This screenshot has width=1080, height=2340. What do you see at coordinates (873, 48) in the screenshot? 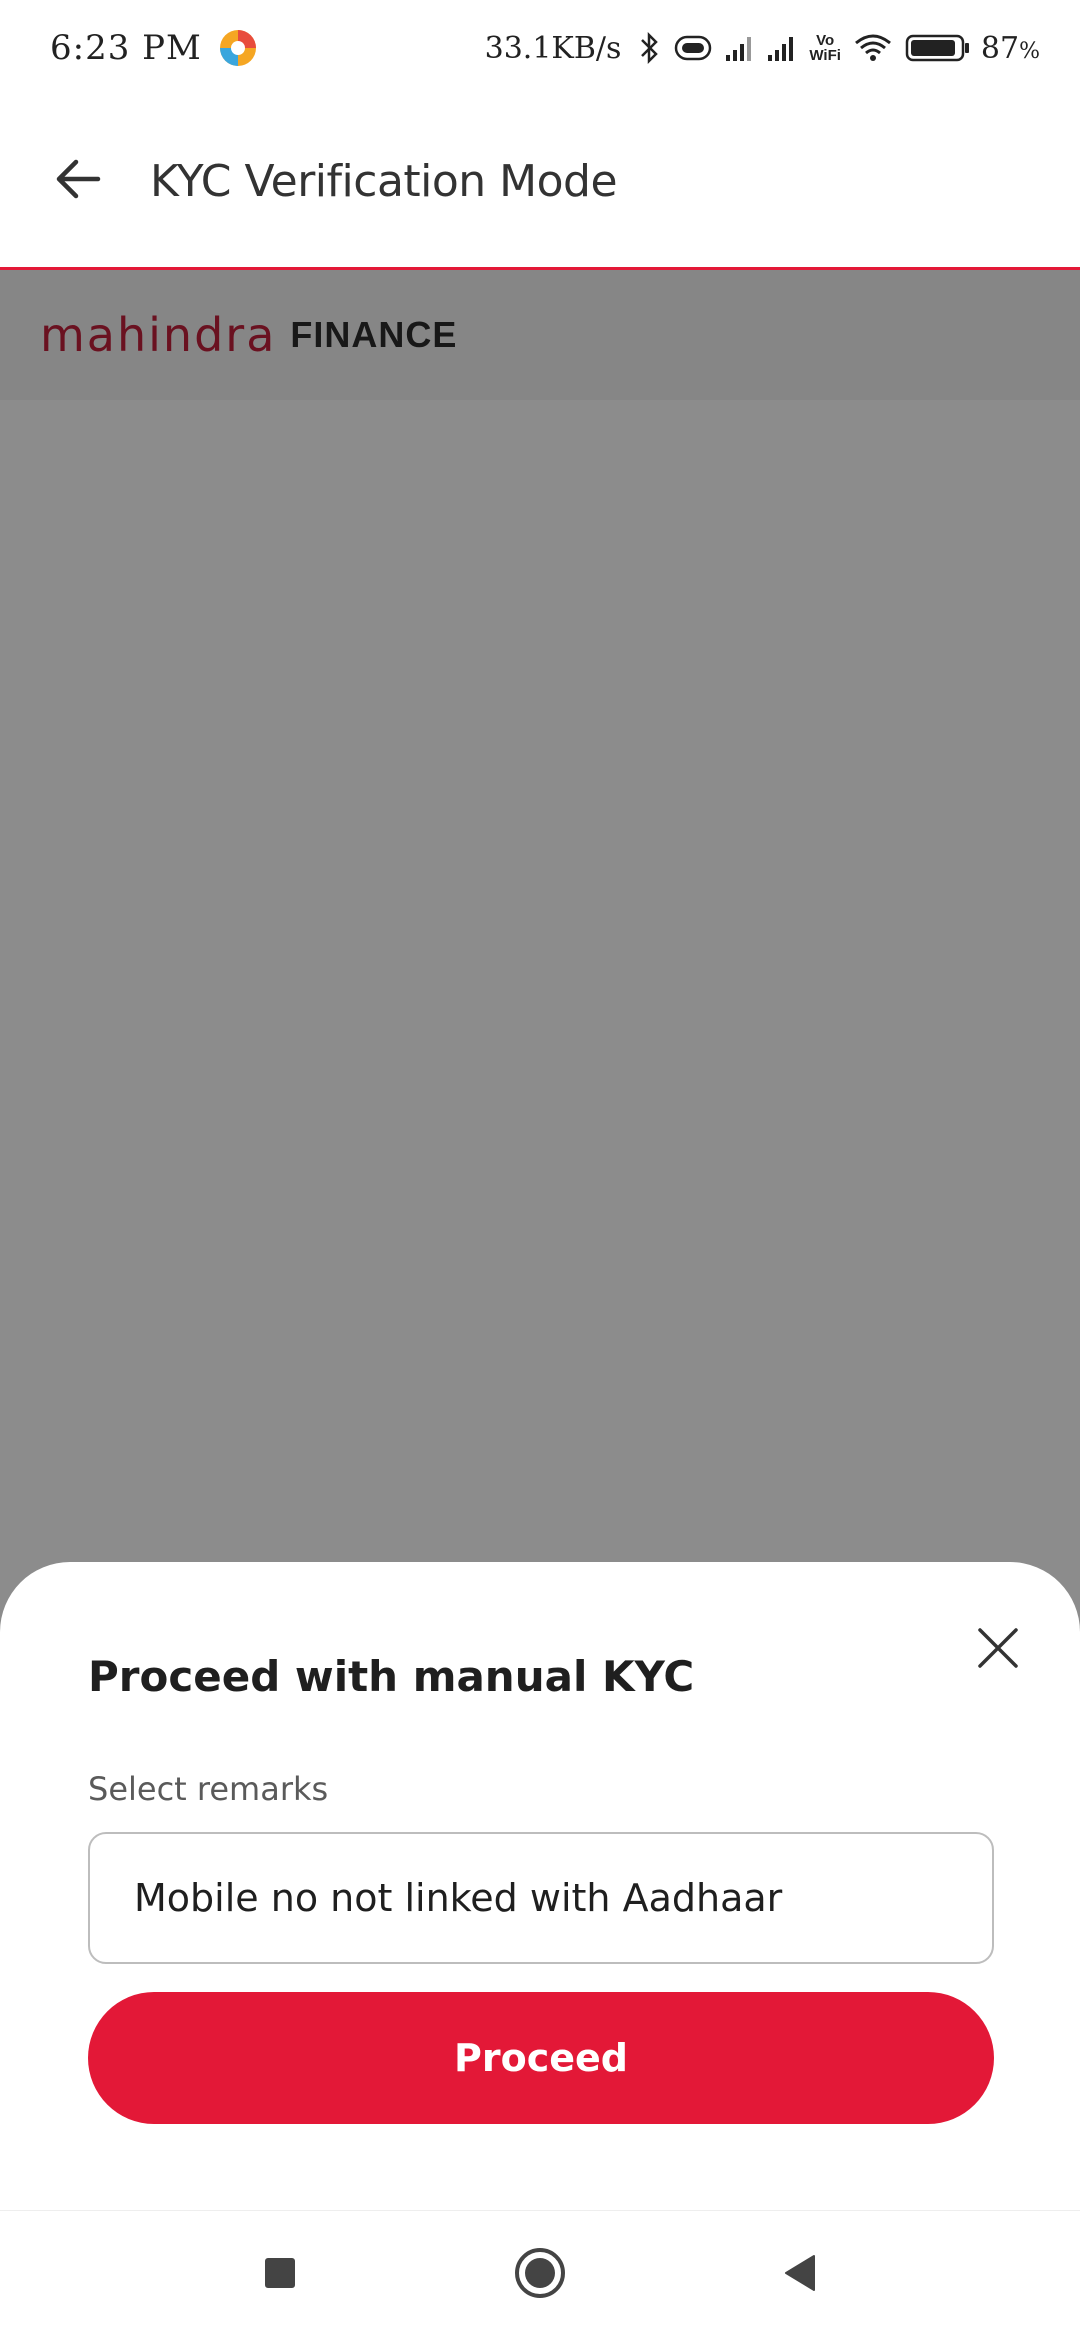
I see `wifi-icon` at bounding box center [873, 48].